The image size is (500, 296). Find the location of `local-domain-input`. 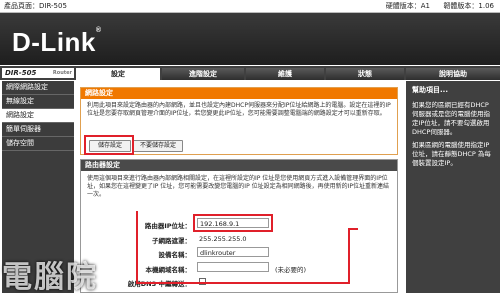

local-domain-input is located at coordinates (233, 267).